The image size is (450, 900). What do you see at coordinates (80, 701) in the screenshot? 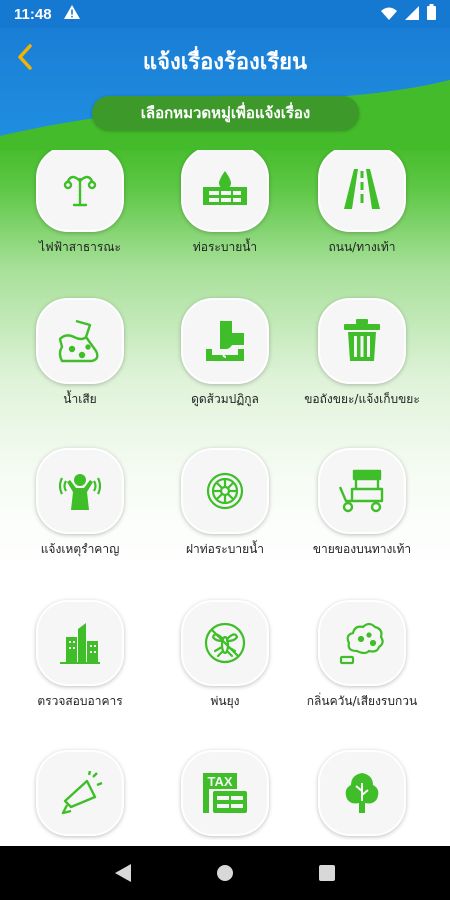
I see `category-label: ตรวจสอบอาคาร` at bounding box center [80, 701].